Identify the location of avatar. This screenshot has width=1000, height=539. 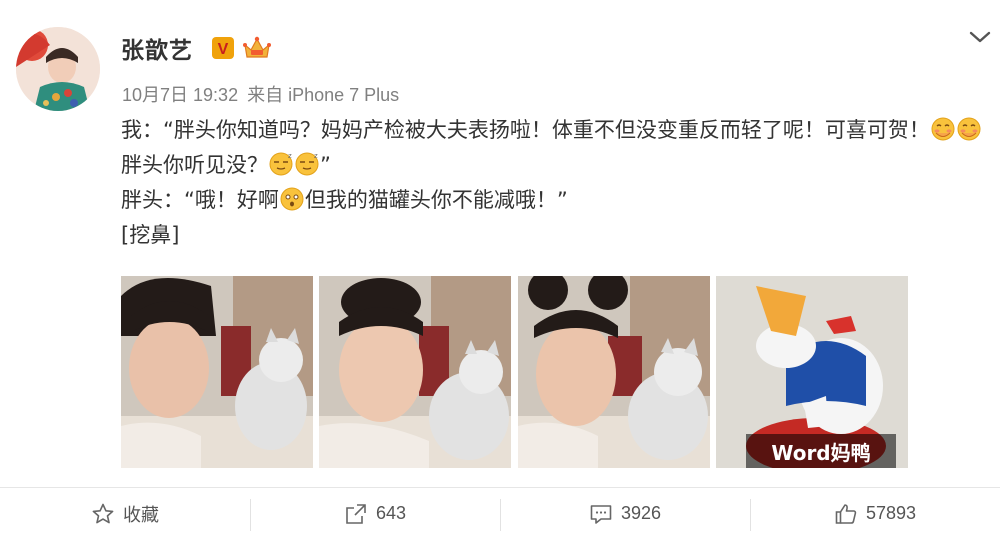
(58, 69).